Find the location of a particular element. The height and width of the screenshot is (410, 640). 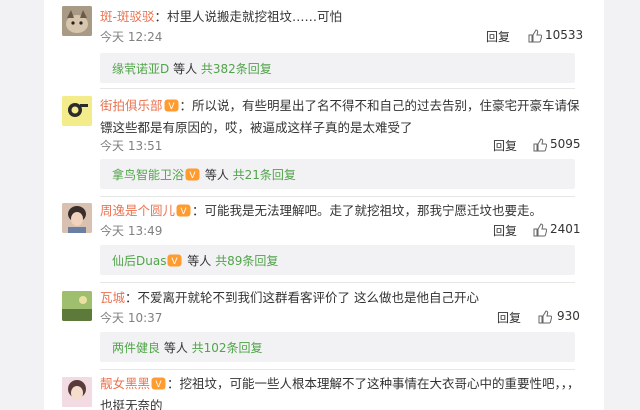

comment-text: 斑-斑驳驳：村里人说搬走就挖祖坟……可怕 is located at coordinates (221, 16).